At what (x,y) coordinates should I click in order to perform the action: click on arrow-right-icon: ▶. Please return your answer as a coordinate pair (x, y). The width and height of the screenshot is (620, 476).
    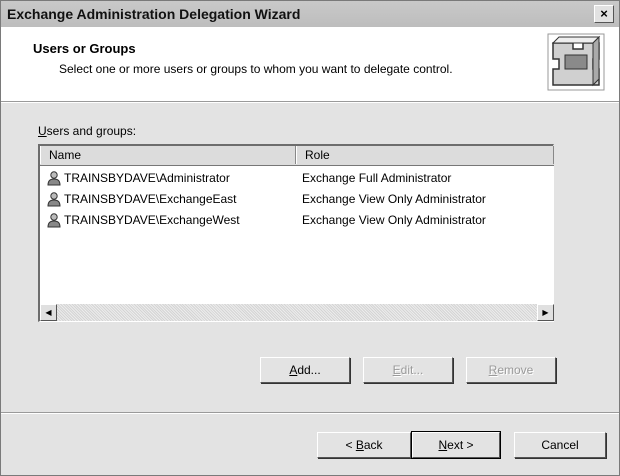
    Looking at the image, I should click on (545, 312).